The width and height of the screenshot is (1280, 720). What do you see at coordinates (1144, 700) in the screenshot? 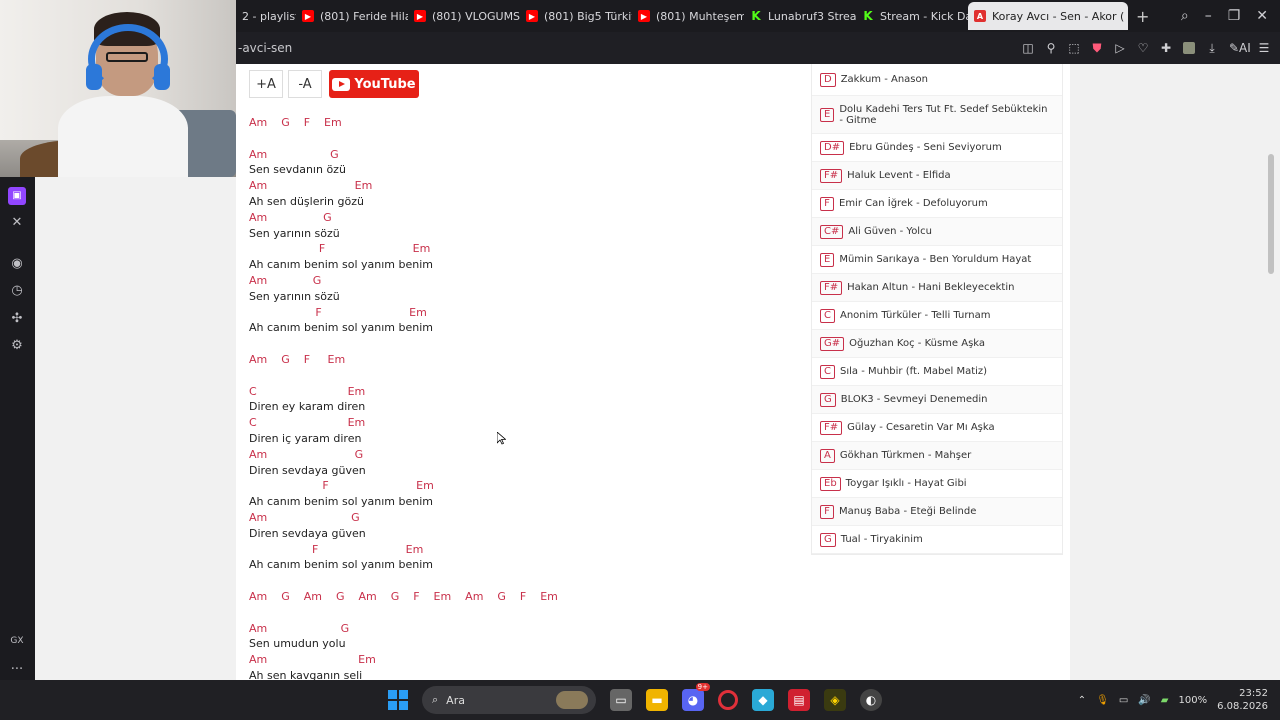
I see `volume-icon: 🔊` at bounding box center [1144, 700].